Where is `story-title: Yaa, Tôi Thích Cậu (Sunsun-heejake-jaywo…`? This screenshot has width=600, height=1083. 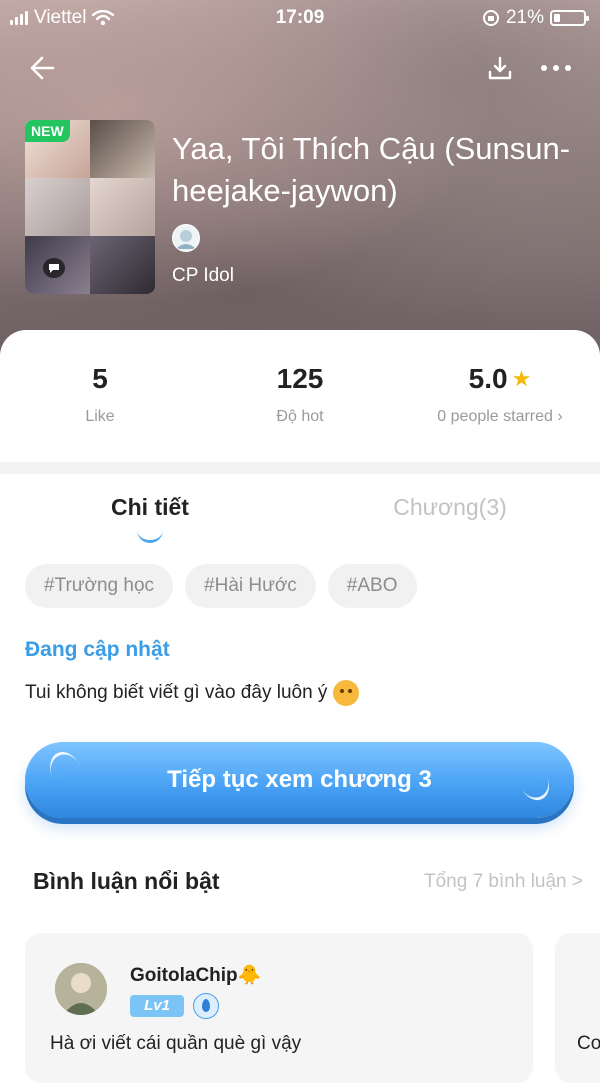
story-title: Yaa, Tôi Thích Cậu (Sunsun-heejake-jaywo… is located at coordinates (371, 169).